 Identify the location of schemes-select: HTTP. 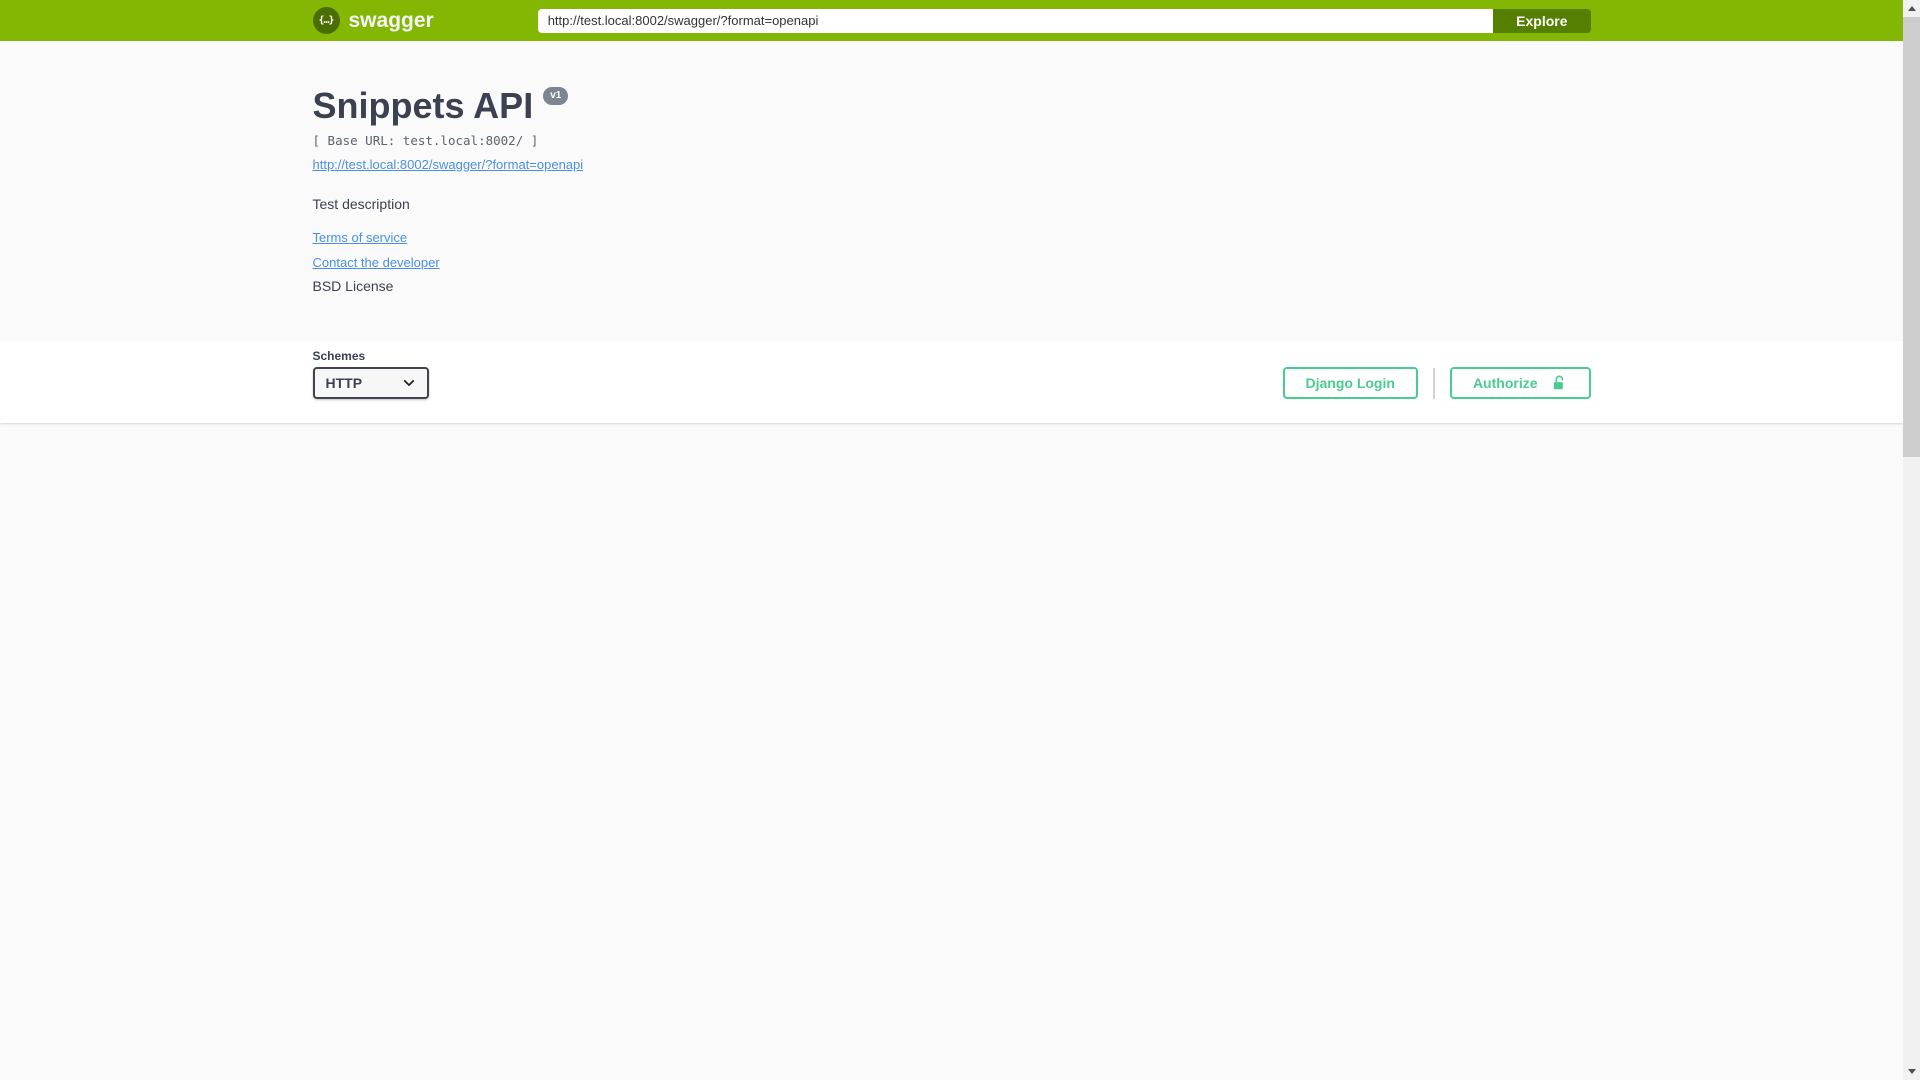
(370, 383).